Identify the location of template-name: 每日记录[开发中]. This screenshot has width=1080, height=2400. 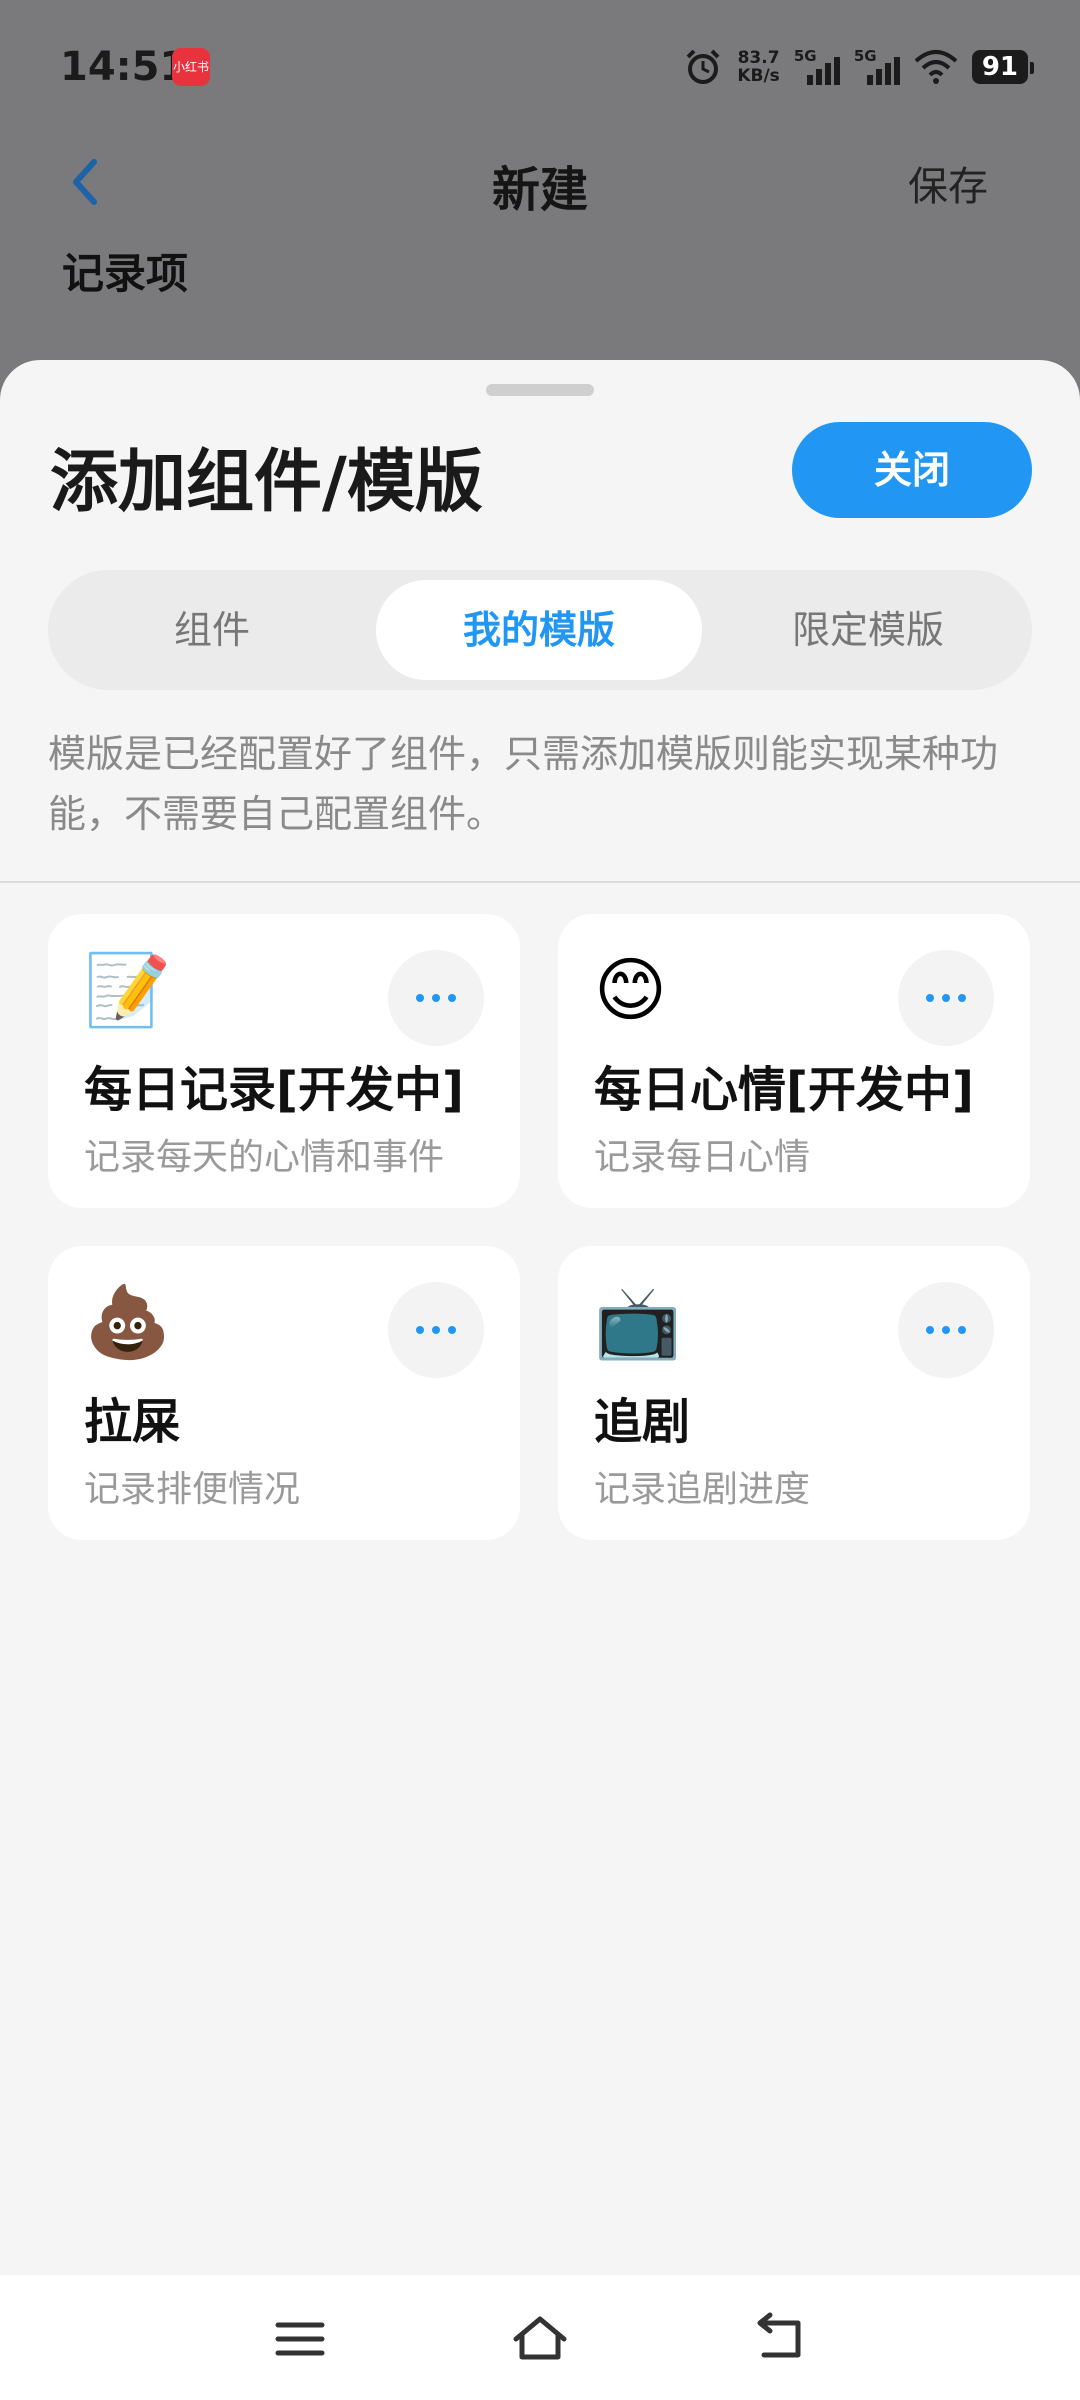
(274, 1090).